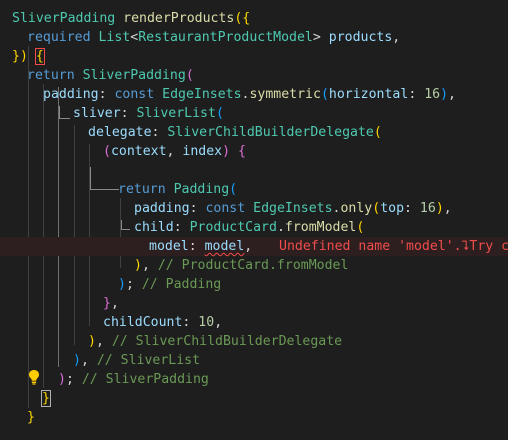 The width and height of the screenshot is (508, 440). What do you see at coordinates (254, 322) in the screenshot?
I see `code-line: childCount: 10,` at bounding box center [254, 322].